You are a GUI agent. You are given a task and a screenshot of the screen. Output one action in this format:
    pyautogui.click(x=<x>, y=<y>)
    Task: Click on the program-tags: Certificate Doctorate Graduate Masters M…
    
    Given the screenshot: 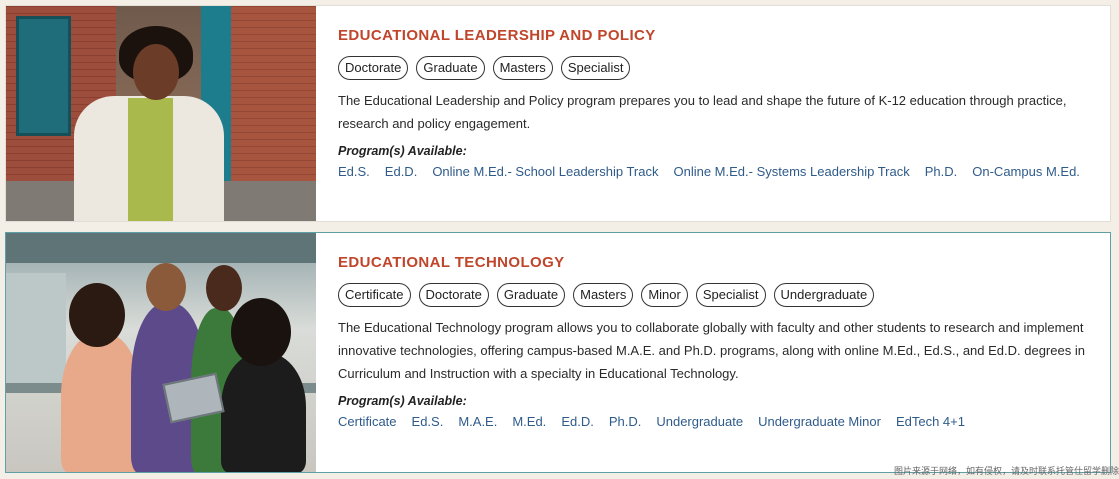 What is the action you would take?
    pyautogui.click(x=713, y=295)
    